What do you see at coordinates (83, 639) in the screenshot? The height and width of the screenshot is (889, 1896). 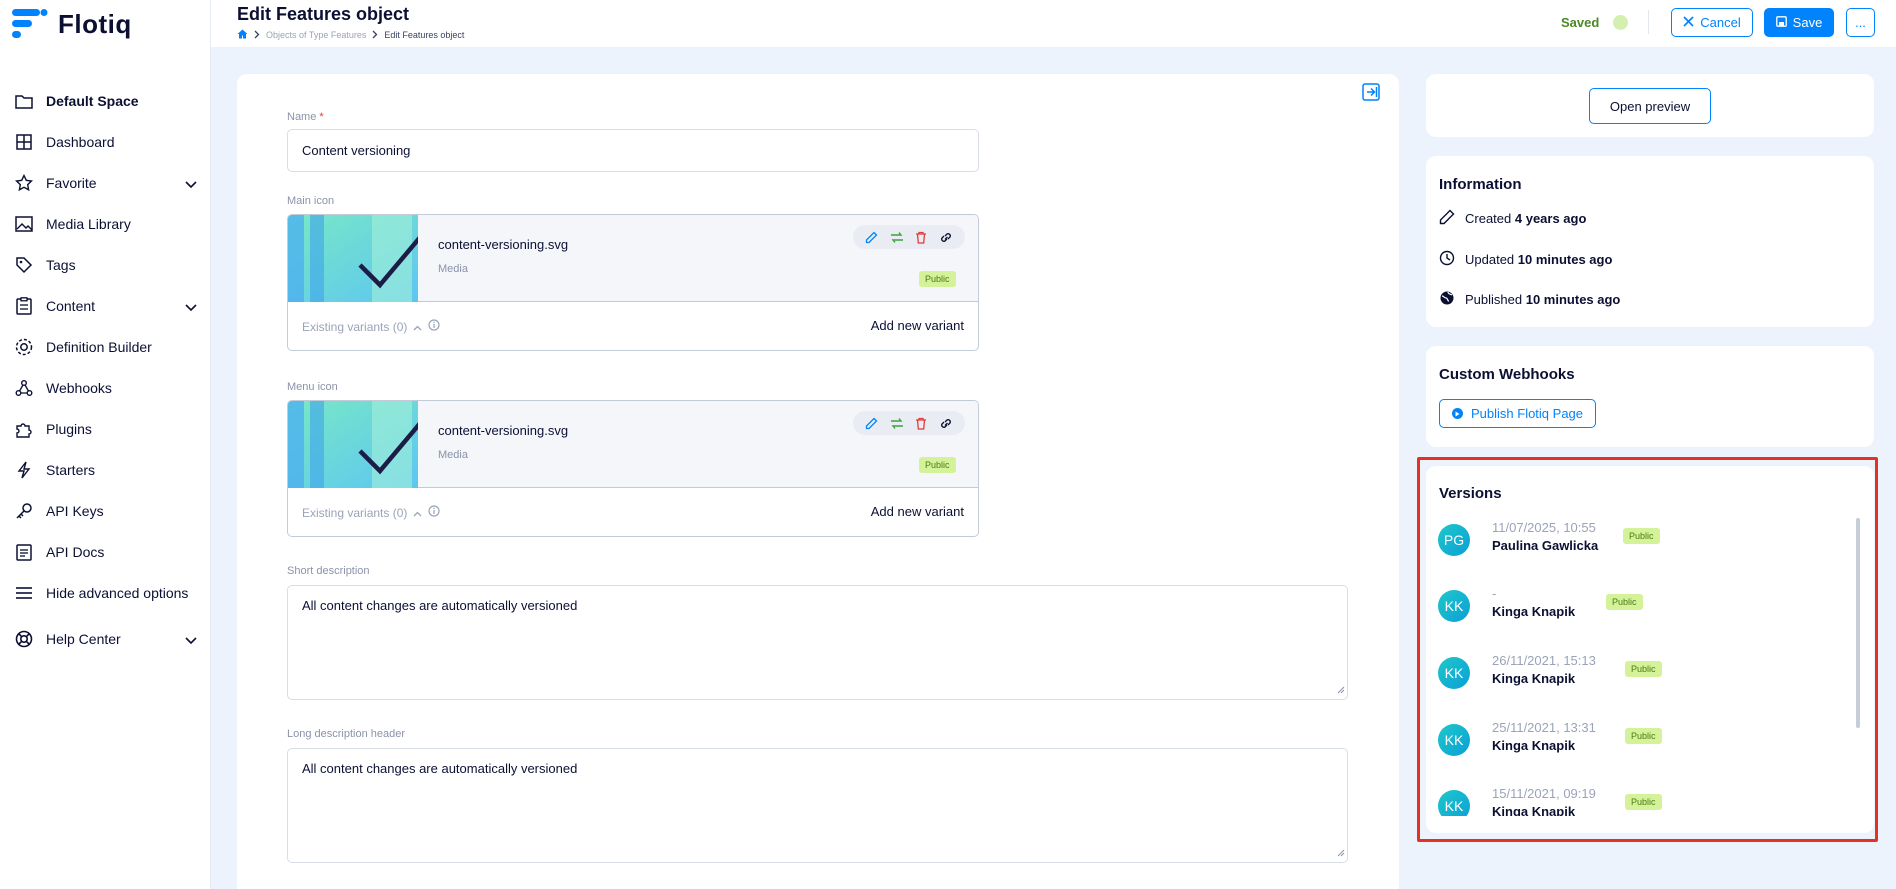 I see `sidebar-item-label: Help Center` at bounding box center [83, 639].